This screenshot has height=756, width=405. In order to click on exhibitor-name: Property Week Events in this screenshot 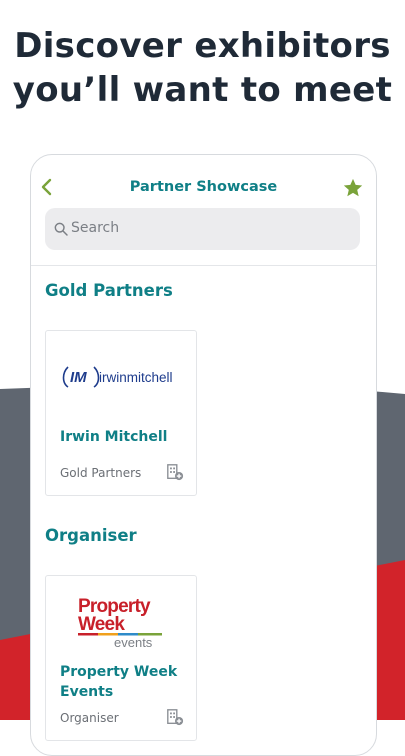, I will do `click(119, 682)`.